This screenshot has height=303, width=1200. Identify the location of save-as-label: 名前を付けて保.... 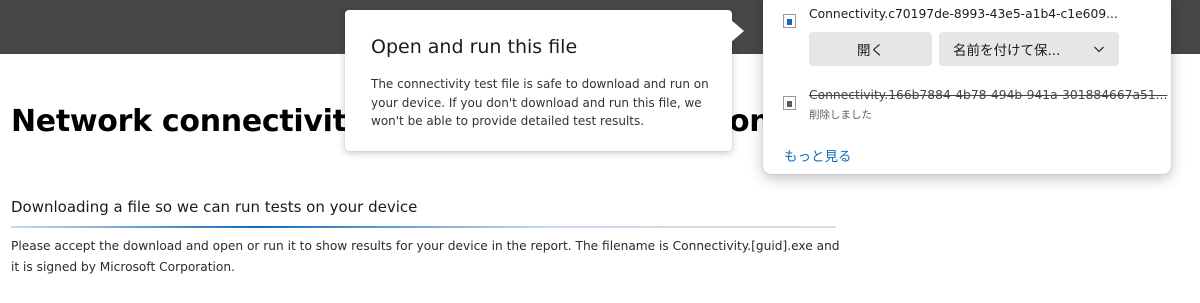
(1007, 51).